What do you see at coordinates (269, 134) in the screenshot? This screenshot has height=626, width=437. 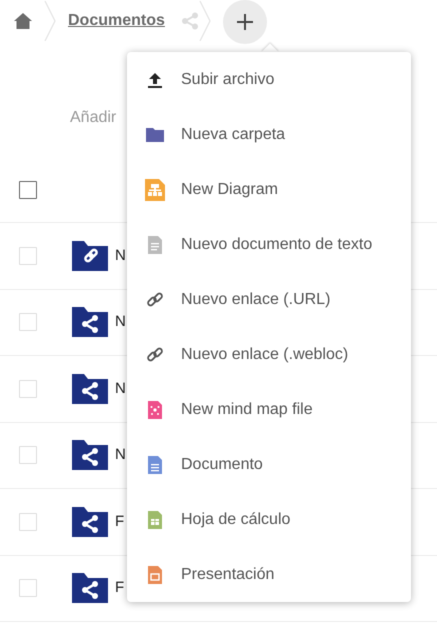 I see `menu-item: Nueva carpeta` at bounding box center [269, 134].